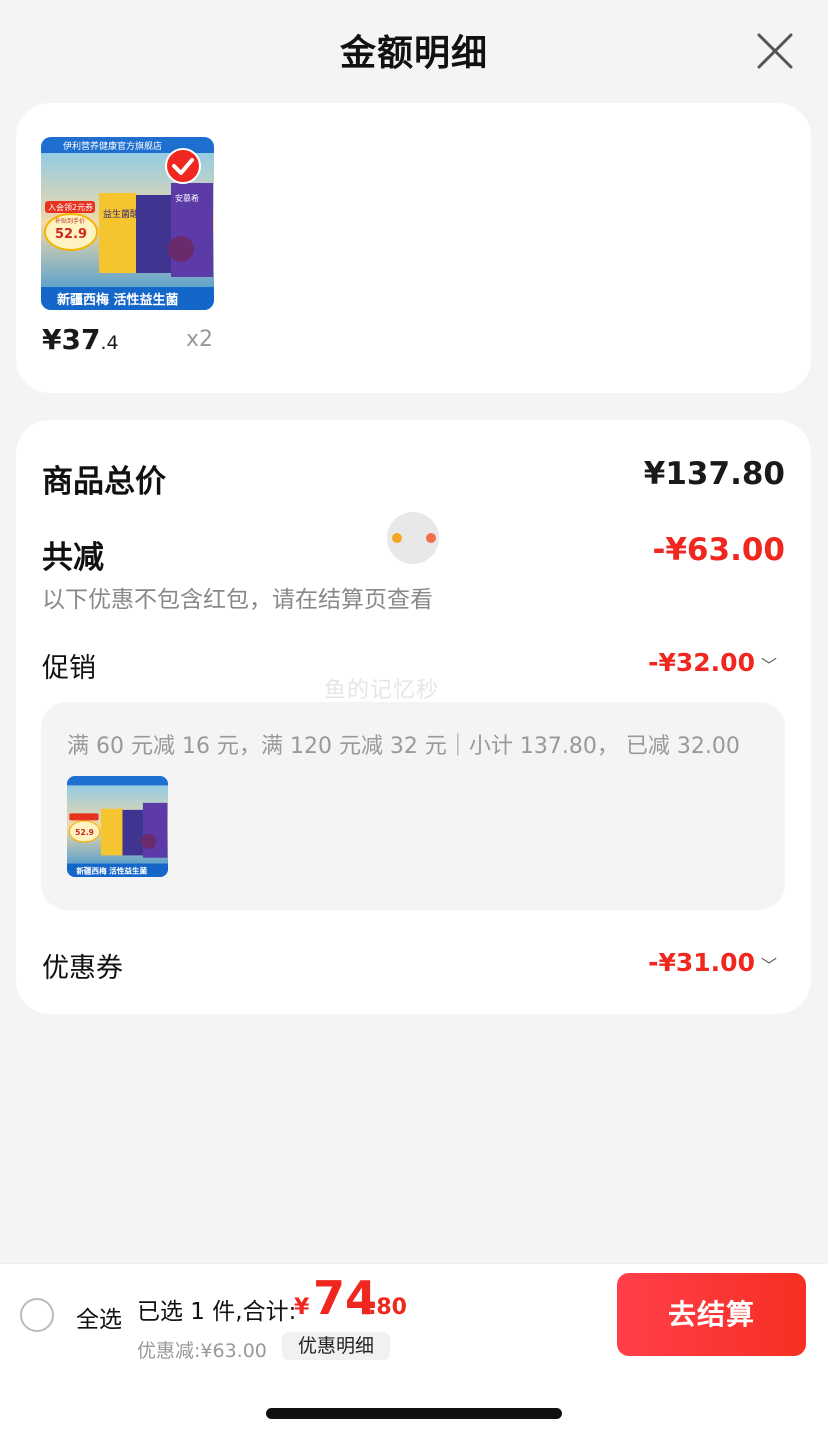 Image resolution: width=828 pixels, height=1436 pixels. What do you see at coordinates (714, 474) in the screenshot?
I see `total-price-value: ¥137.80` at bounding box center [714, 474].